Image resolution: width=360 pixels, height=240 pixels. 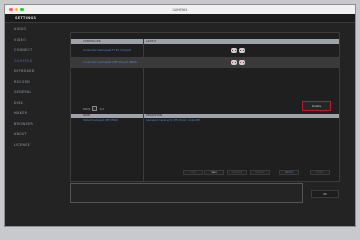 What do you see at coordinates (107, 50) in the screenshot?
I see `controller-name: Controller Gamepad F710 (XInput)` at bounding box center [107, 50].